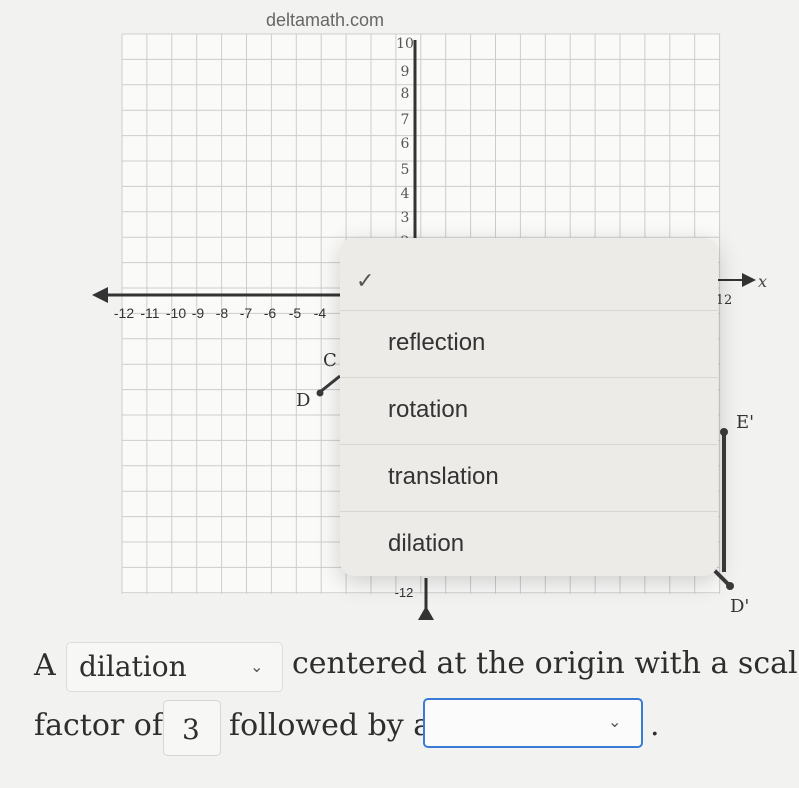  What do you see at coordinates (443, 476) in the screenshot?
I see `option-label: translation` at bounding box center [443, 476].